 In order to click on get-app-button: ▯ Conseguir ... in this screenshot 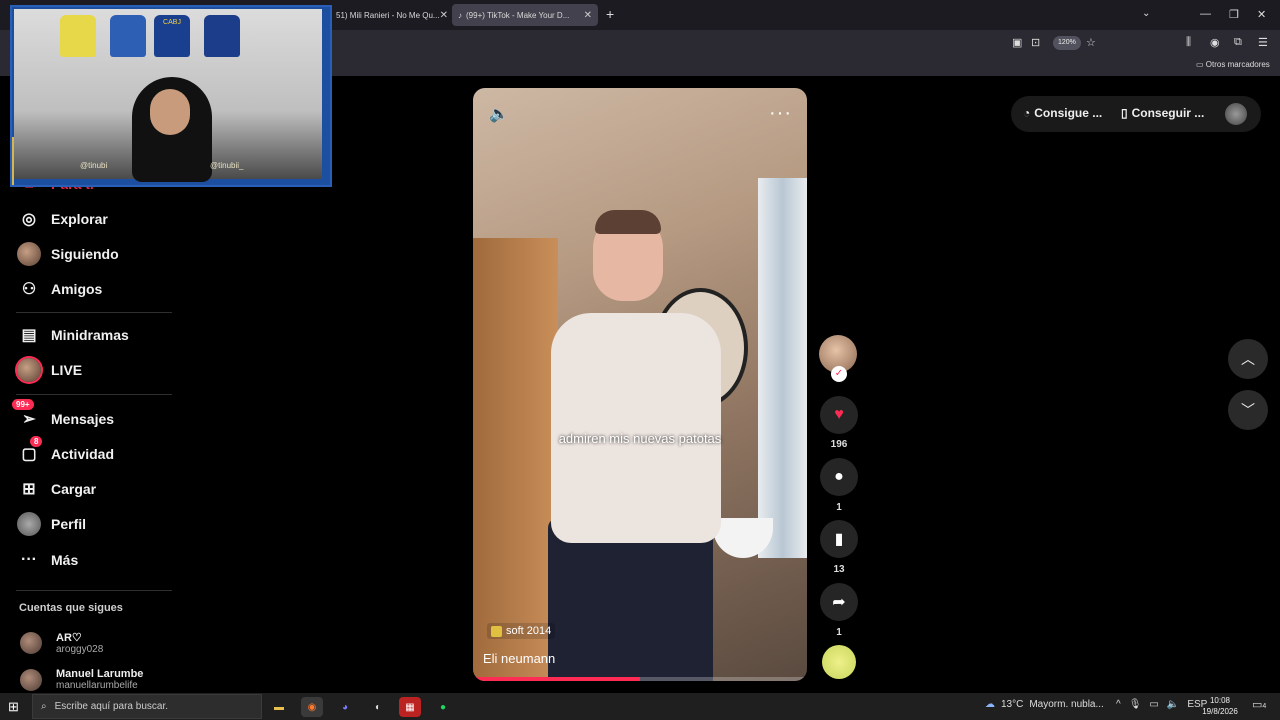, I will do `click(1162, 113)`.